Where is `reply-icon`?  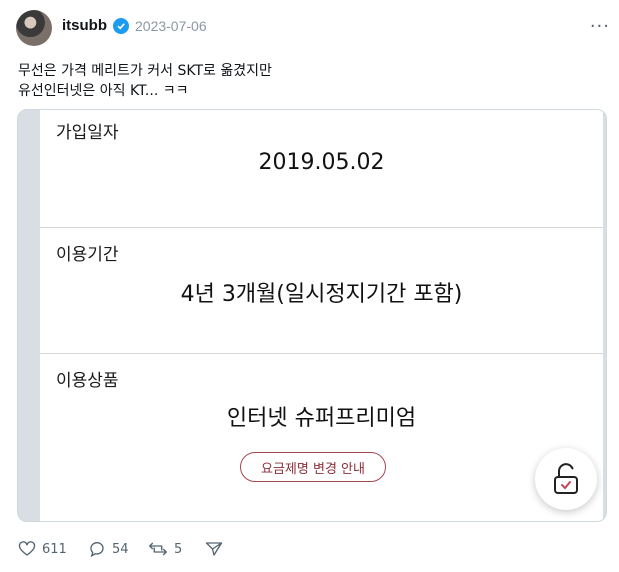
reply-icon is located at coordinates (97, 550).